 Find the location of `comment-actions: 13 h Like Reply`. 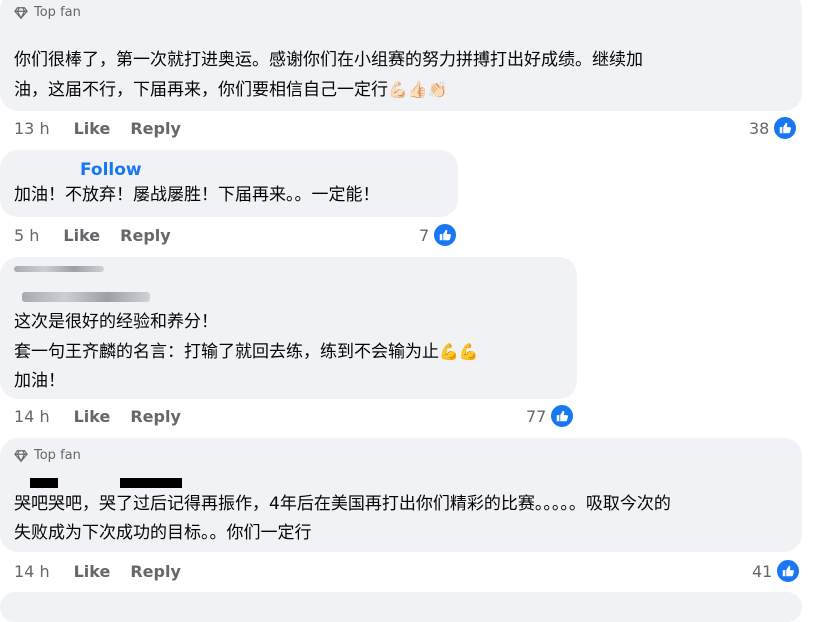

comment-actions: 13 h Like Reply is located at coordinates (107, 128).